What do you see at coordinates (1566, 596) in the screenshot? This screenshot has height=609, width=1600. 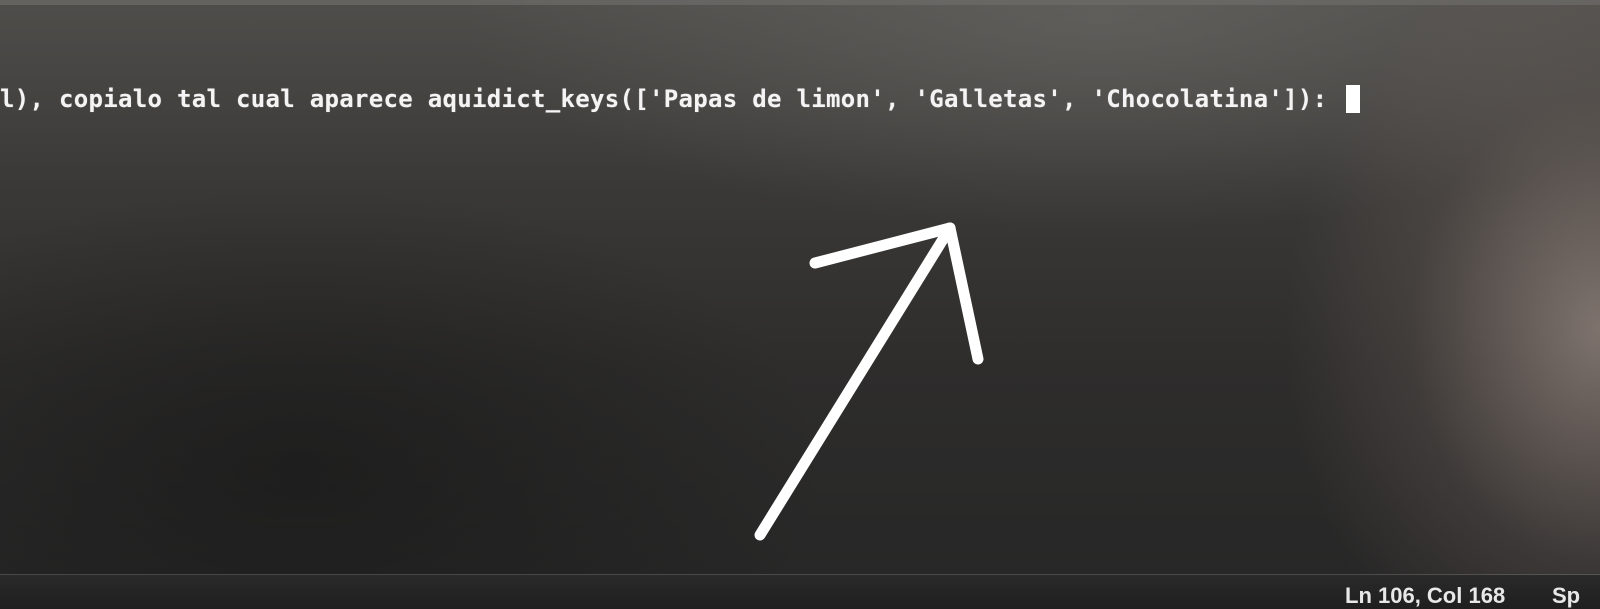 I see `indentation-indicator: Sp` at bounding box center [1566, 596].